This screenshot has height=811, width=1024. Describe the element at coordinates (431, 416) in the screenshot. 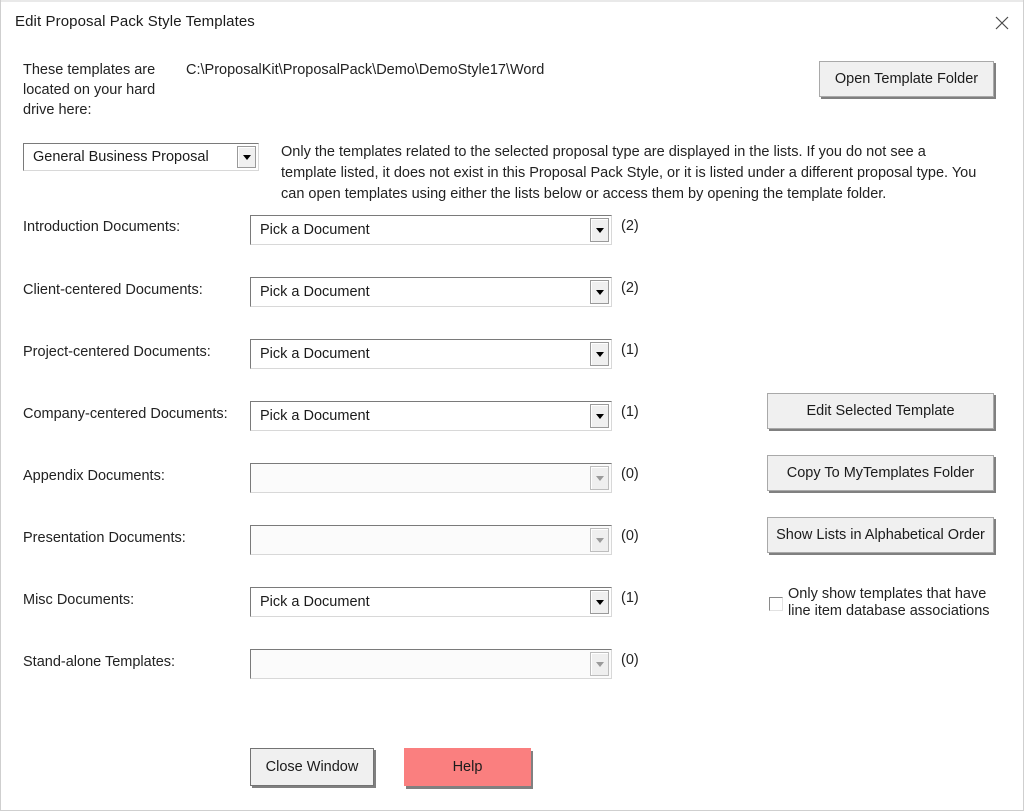

I see `document-select-3: Pick a Document` at that location.